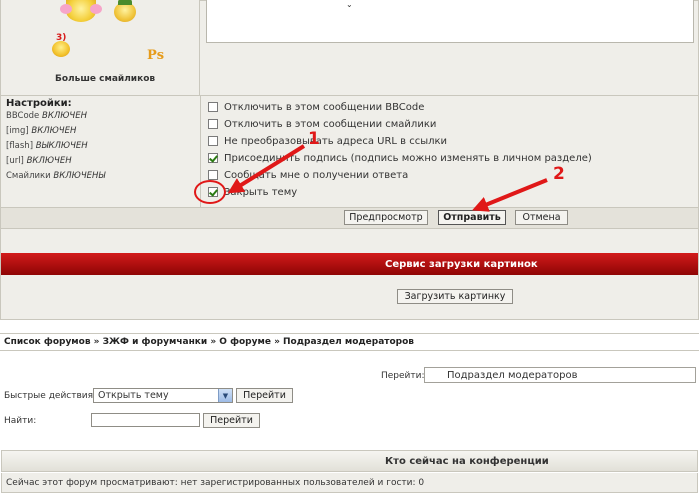 This screenshot has height=494, width=699. I want to click on smiley-3-icon: 3), so click(61, 45).